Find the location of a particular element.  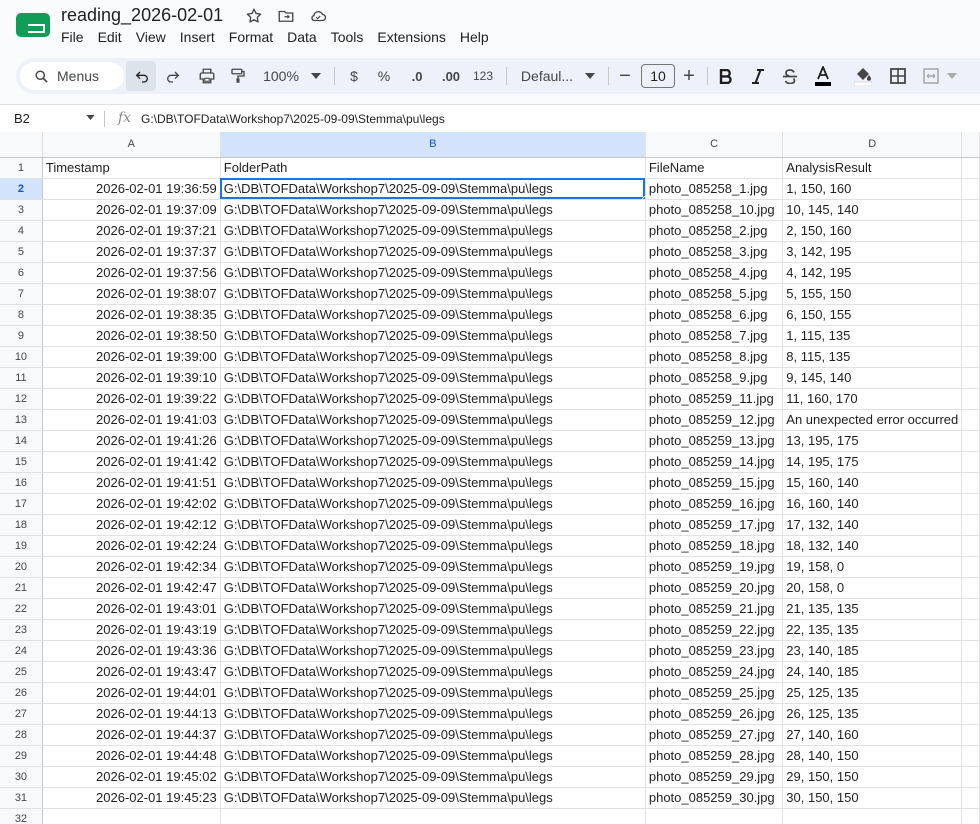

header-cell-folderpath: FolderPath is located at coordinates (433, 168).